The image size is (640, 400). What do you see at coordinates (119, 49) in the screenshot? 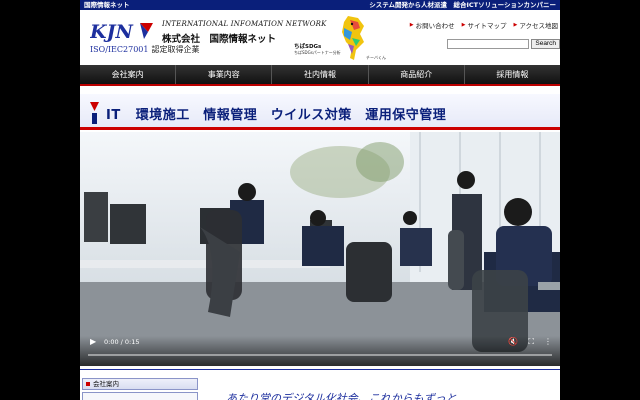
I see `iso-label: ISO/IEC27001` at bounding box center [119, 49].